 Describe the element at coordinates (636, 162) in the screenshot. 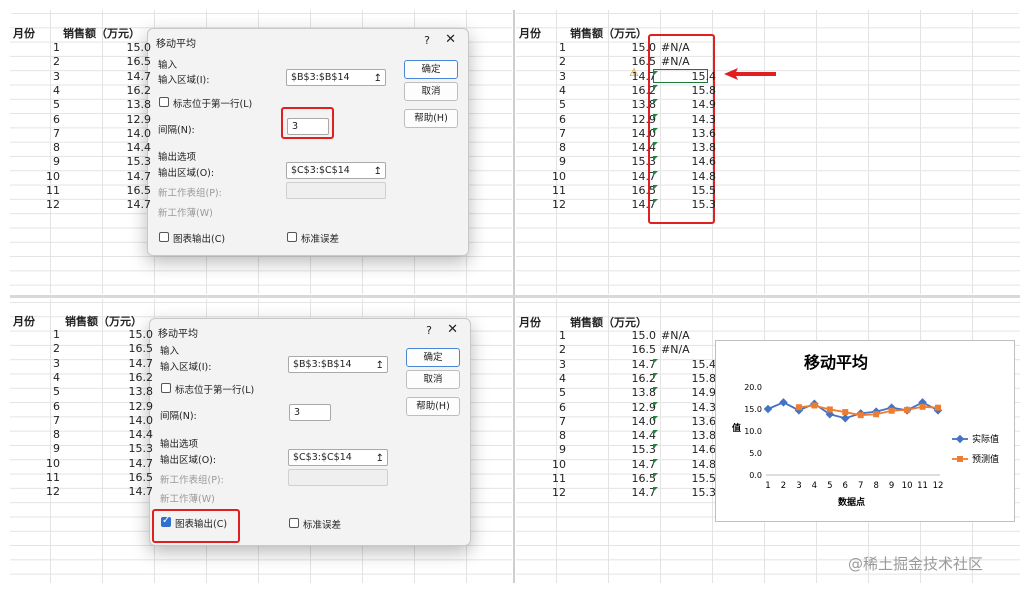

I see `sales-cell: 15.3` at that location.